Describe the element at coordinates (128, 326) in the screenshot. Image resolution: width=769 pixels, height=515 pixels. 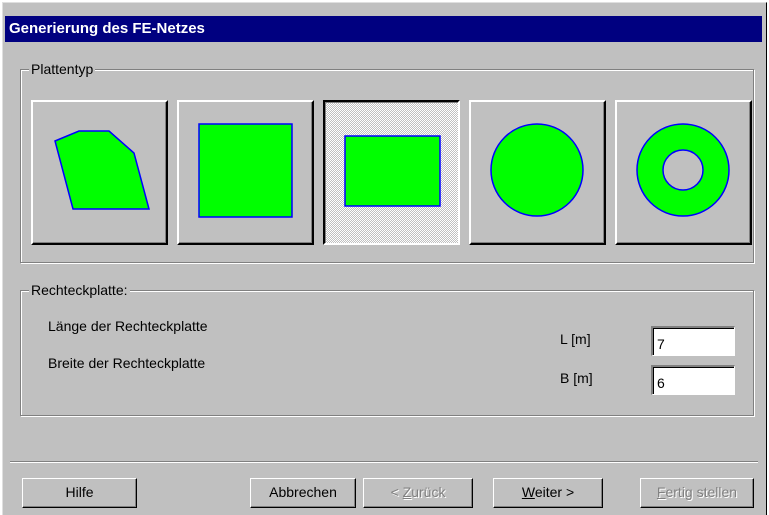
I see `laenge-label: Länge der Rechteckplatte` at that location.